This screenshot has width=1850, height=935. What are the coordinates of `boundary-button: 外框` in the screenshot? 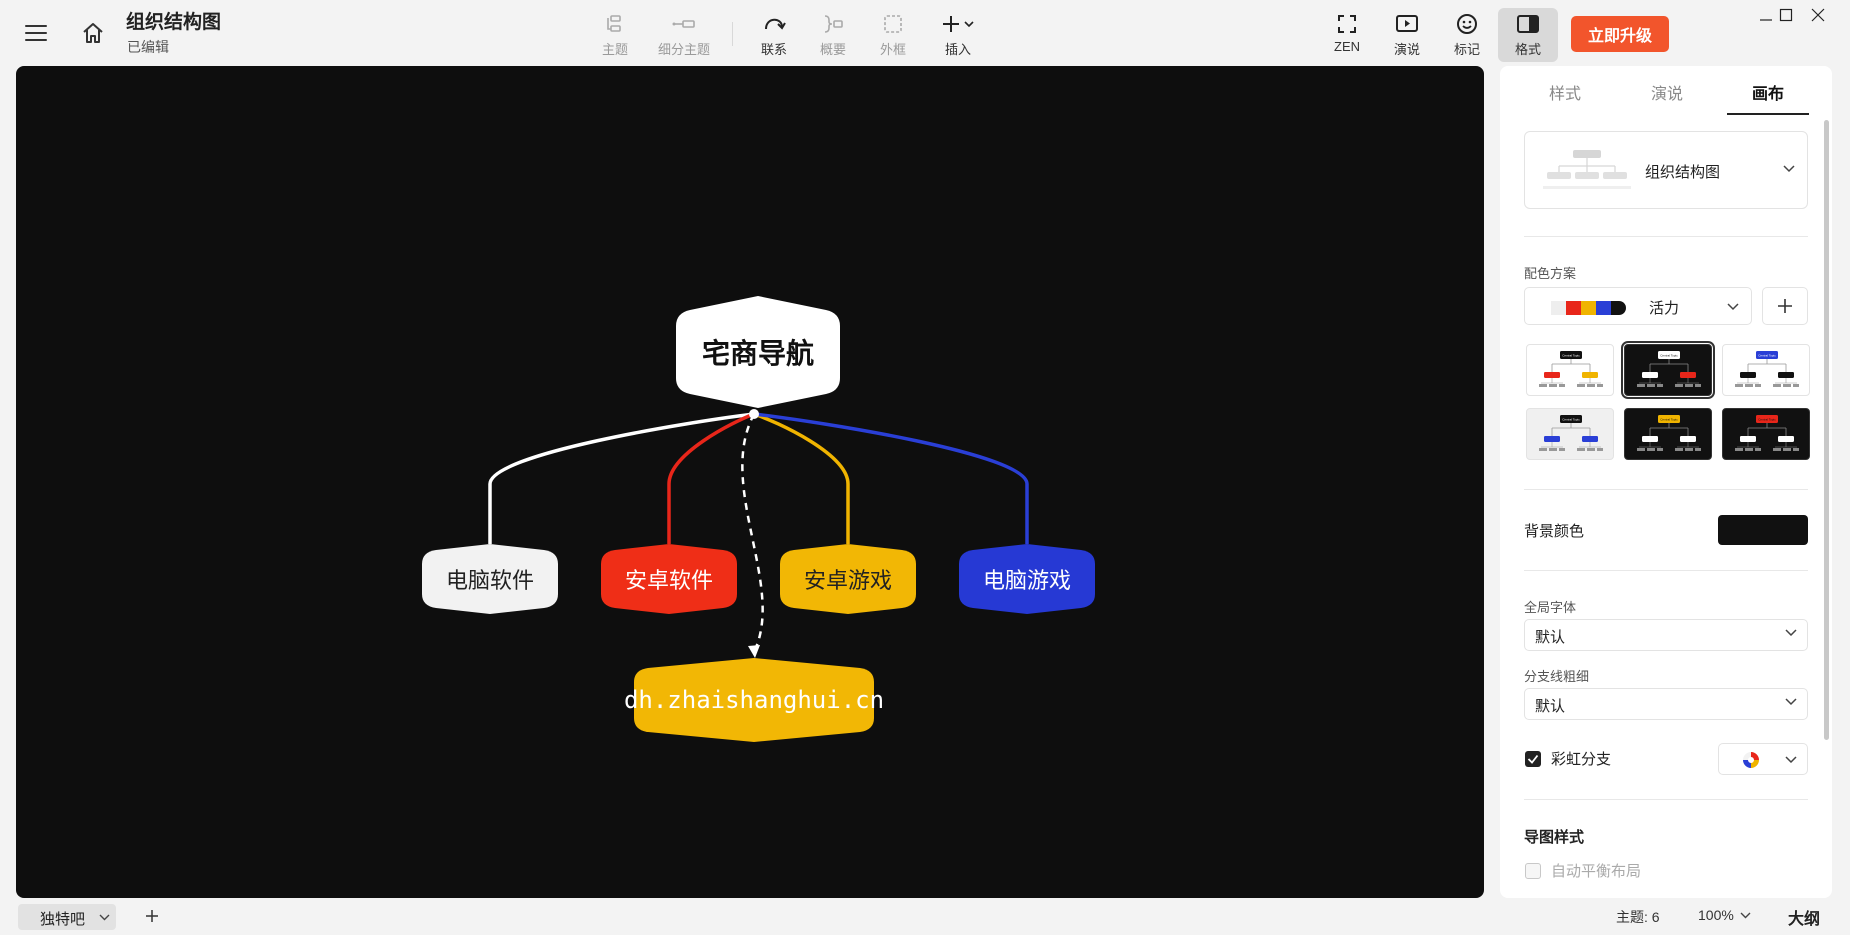 It's located at (893, 35).